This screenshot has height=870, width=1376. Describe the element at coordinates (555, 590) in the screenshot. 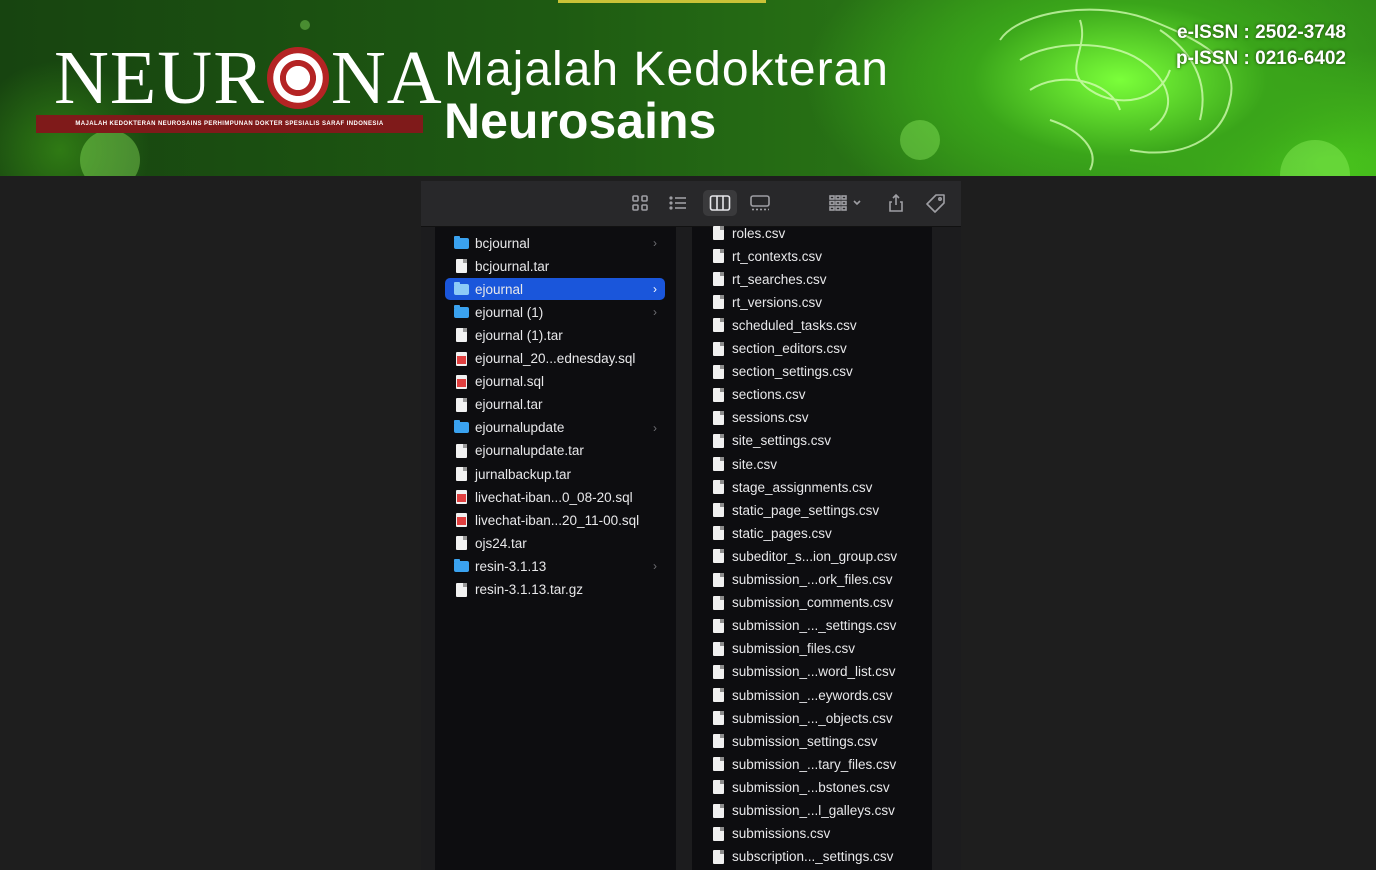

I see `file-list-item: resin-3.1.13.tar.gz` at that location.